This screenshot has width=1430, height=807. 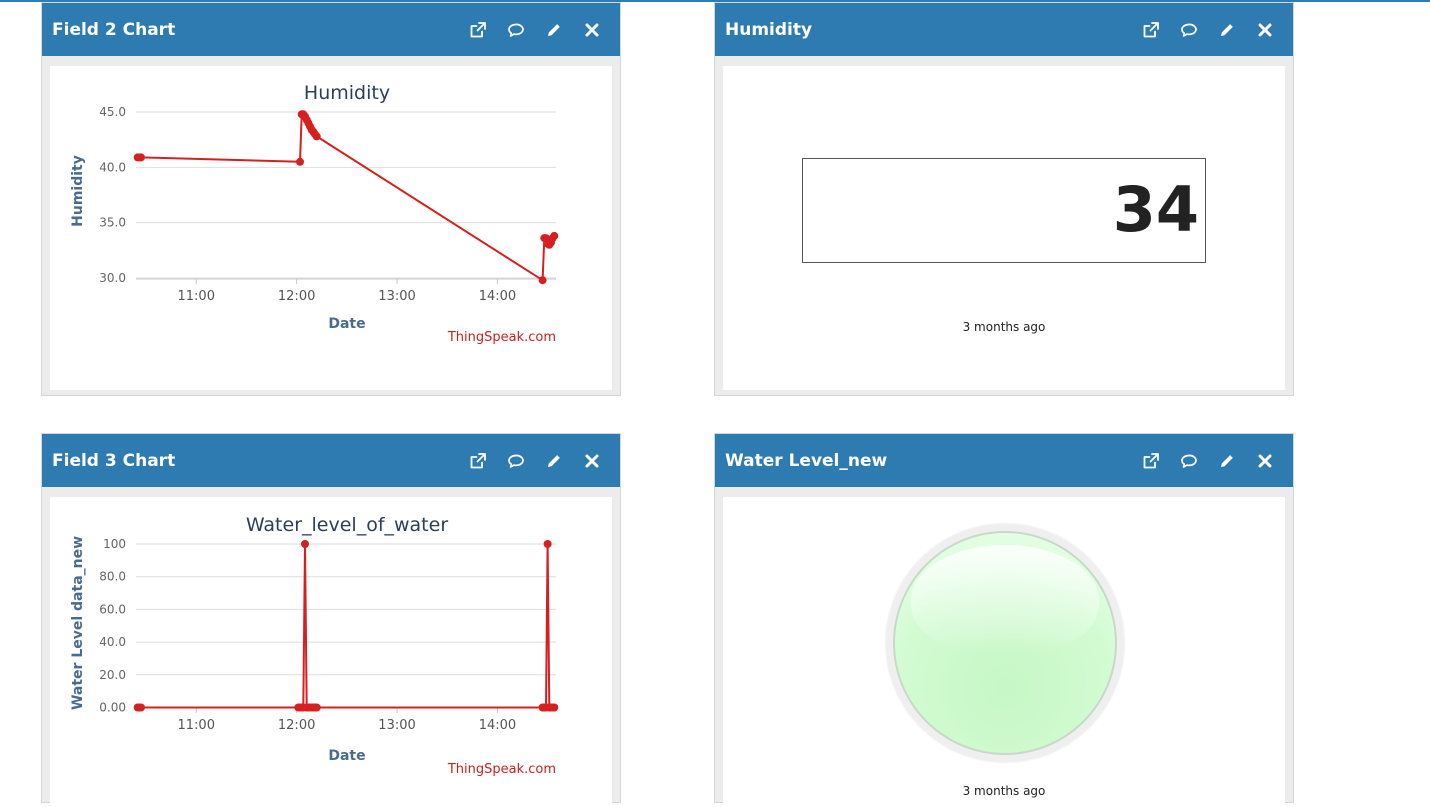 I want to click on panel-header: Field 2 Chart, so click(x=331, y=29).